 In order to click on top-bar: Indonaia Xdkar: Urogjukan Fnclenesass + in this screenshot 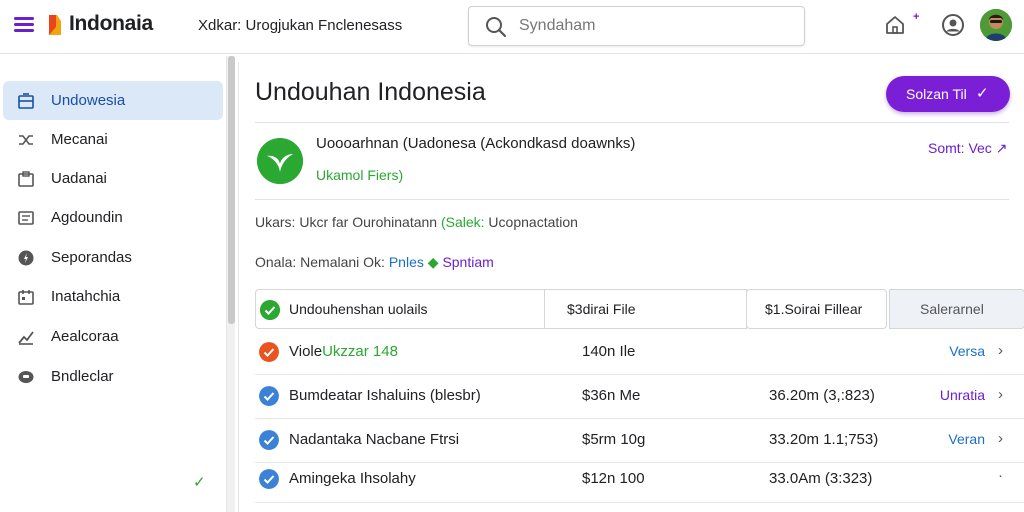, I will do `click(512, 27)`.